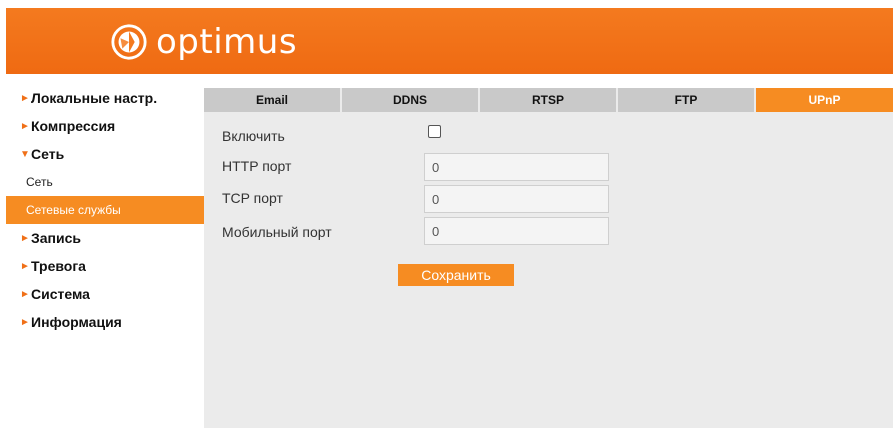 This screenshot has width=893, height=428. I want to click on sidebar-item-alarm: ► Тревога, so click(105, 266).